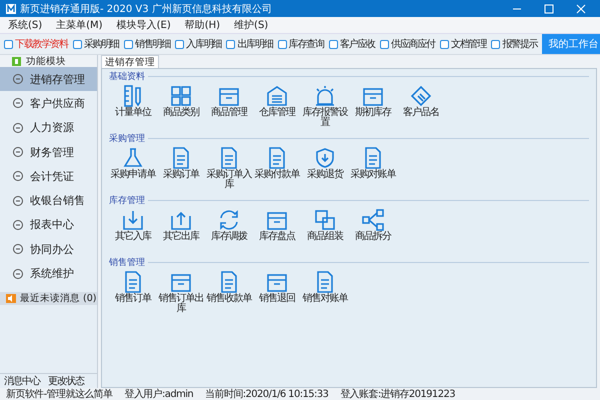  I want to click on close-icon, so click(581, 9).